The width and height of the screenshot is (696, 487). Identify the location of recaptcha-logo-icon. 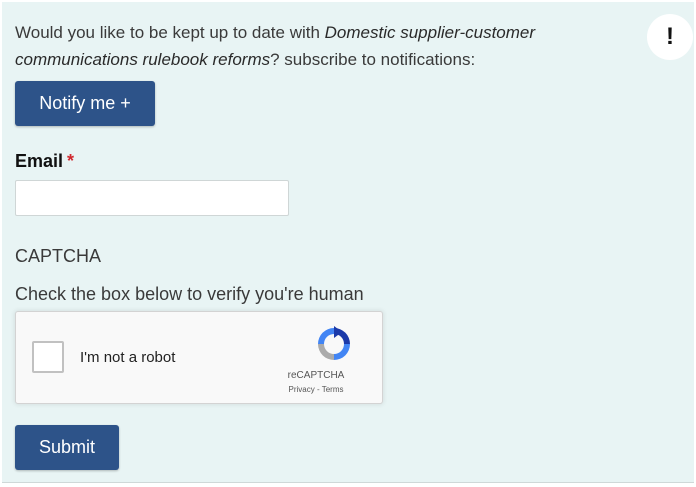
(334, 343).